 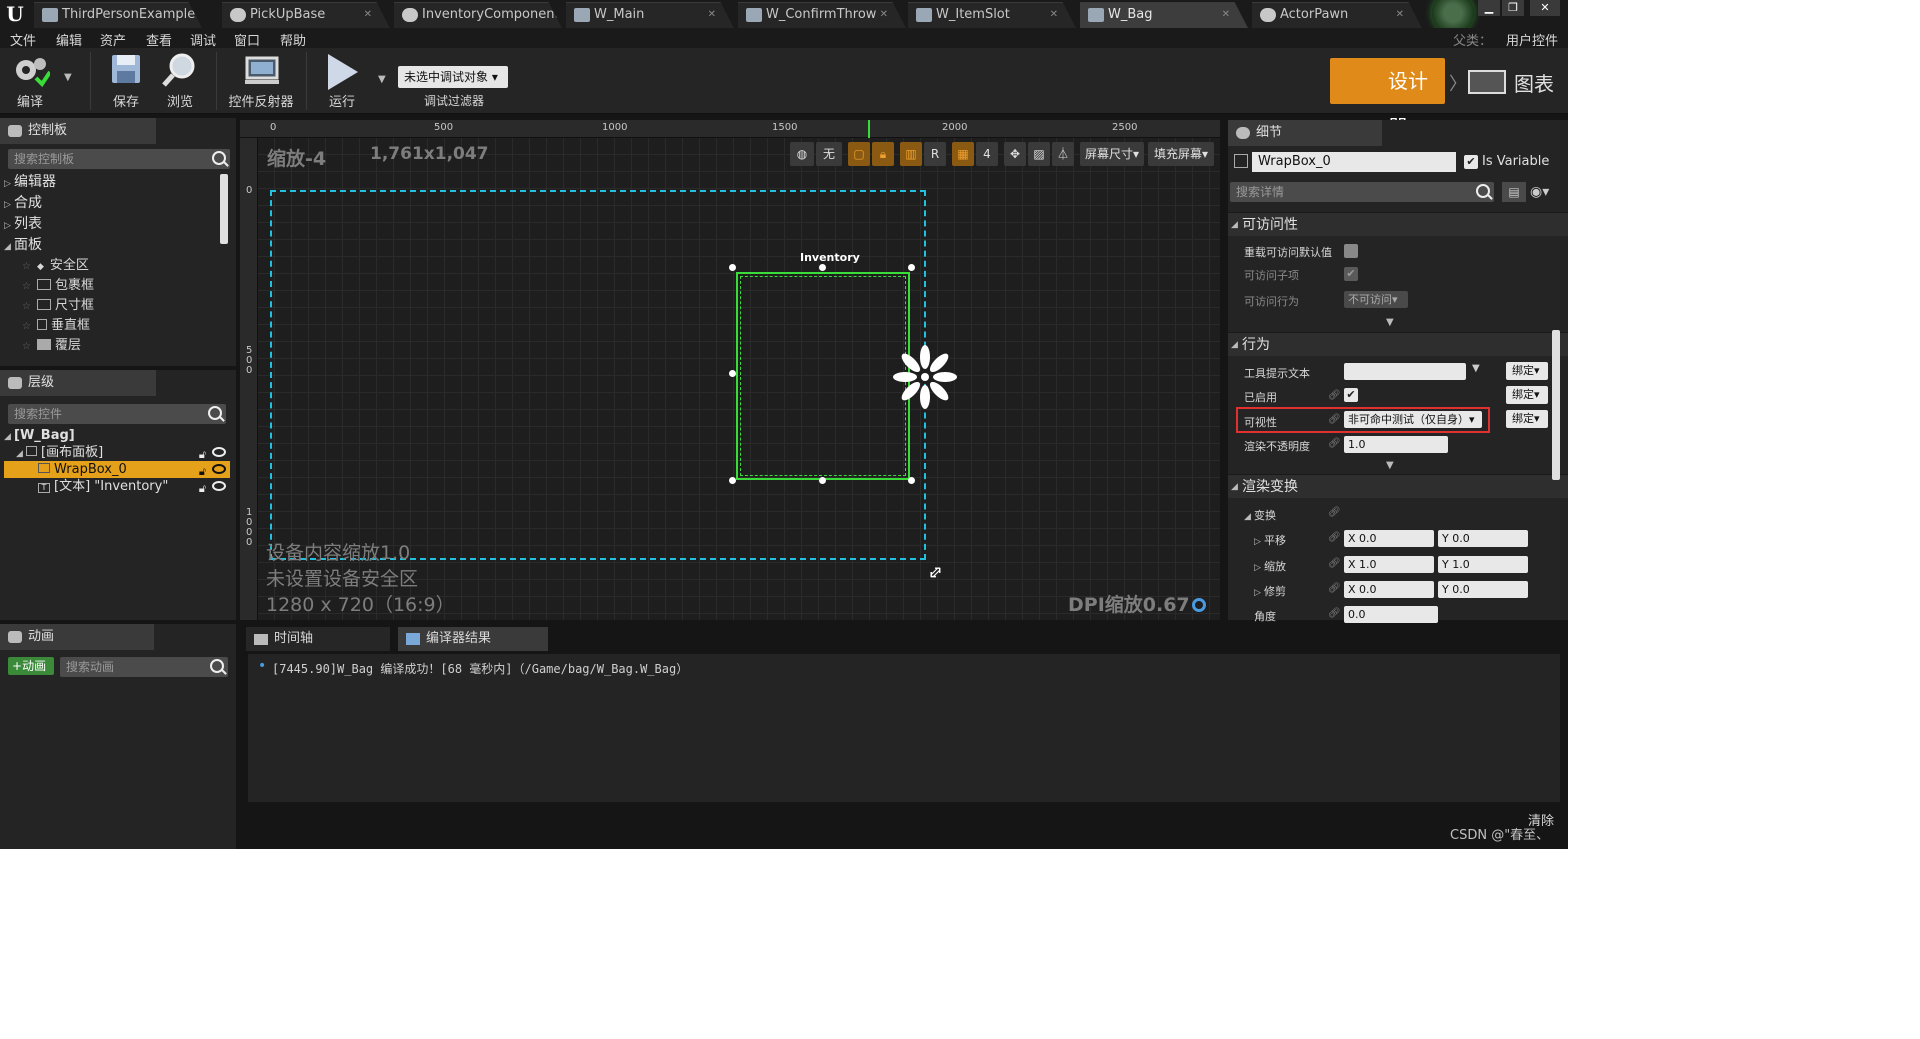 What do you see at coordinates (1351, 395) in the screenshot?
I see `is-enabled-checkbox: ✔` at bounding box center [1351, 395].